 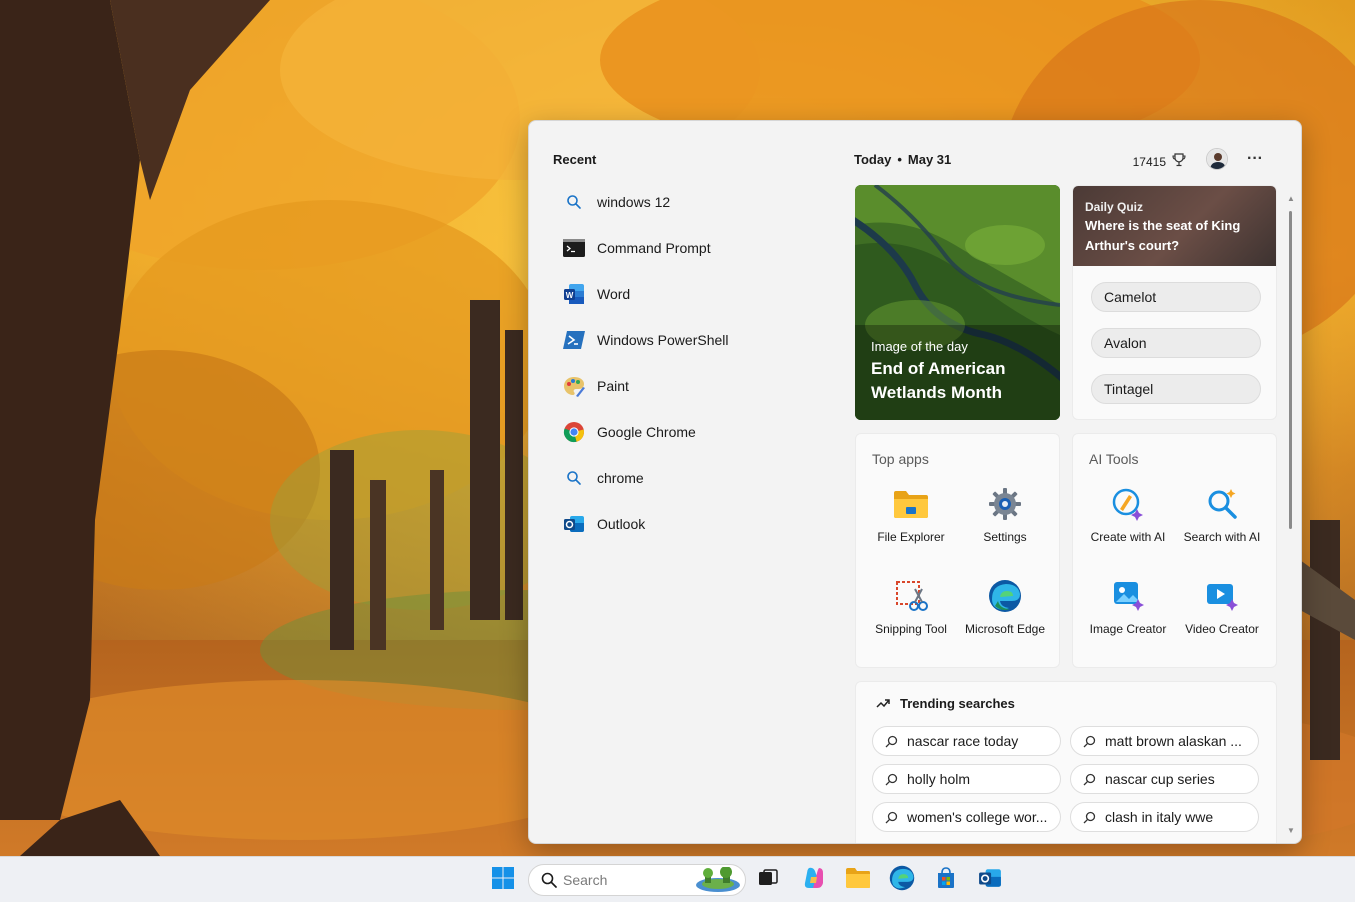 I want to click on recent-item-command-prompt: Command Prompt, so click(x=688, y=248).